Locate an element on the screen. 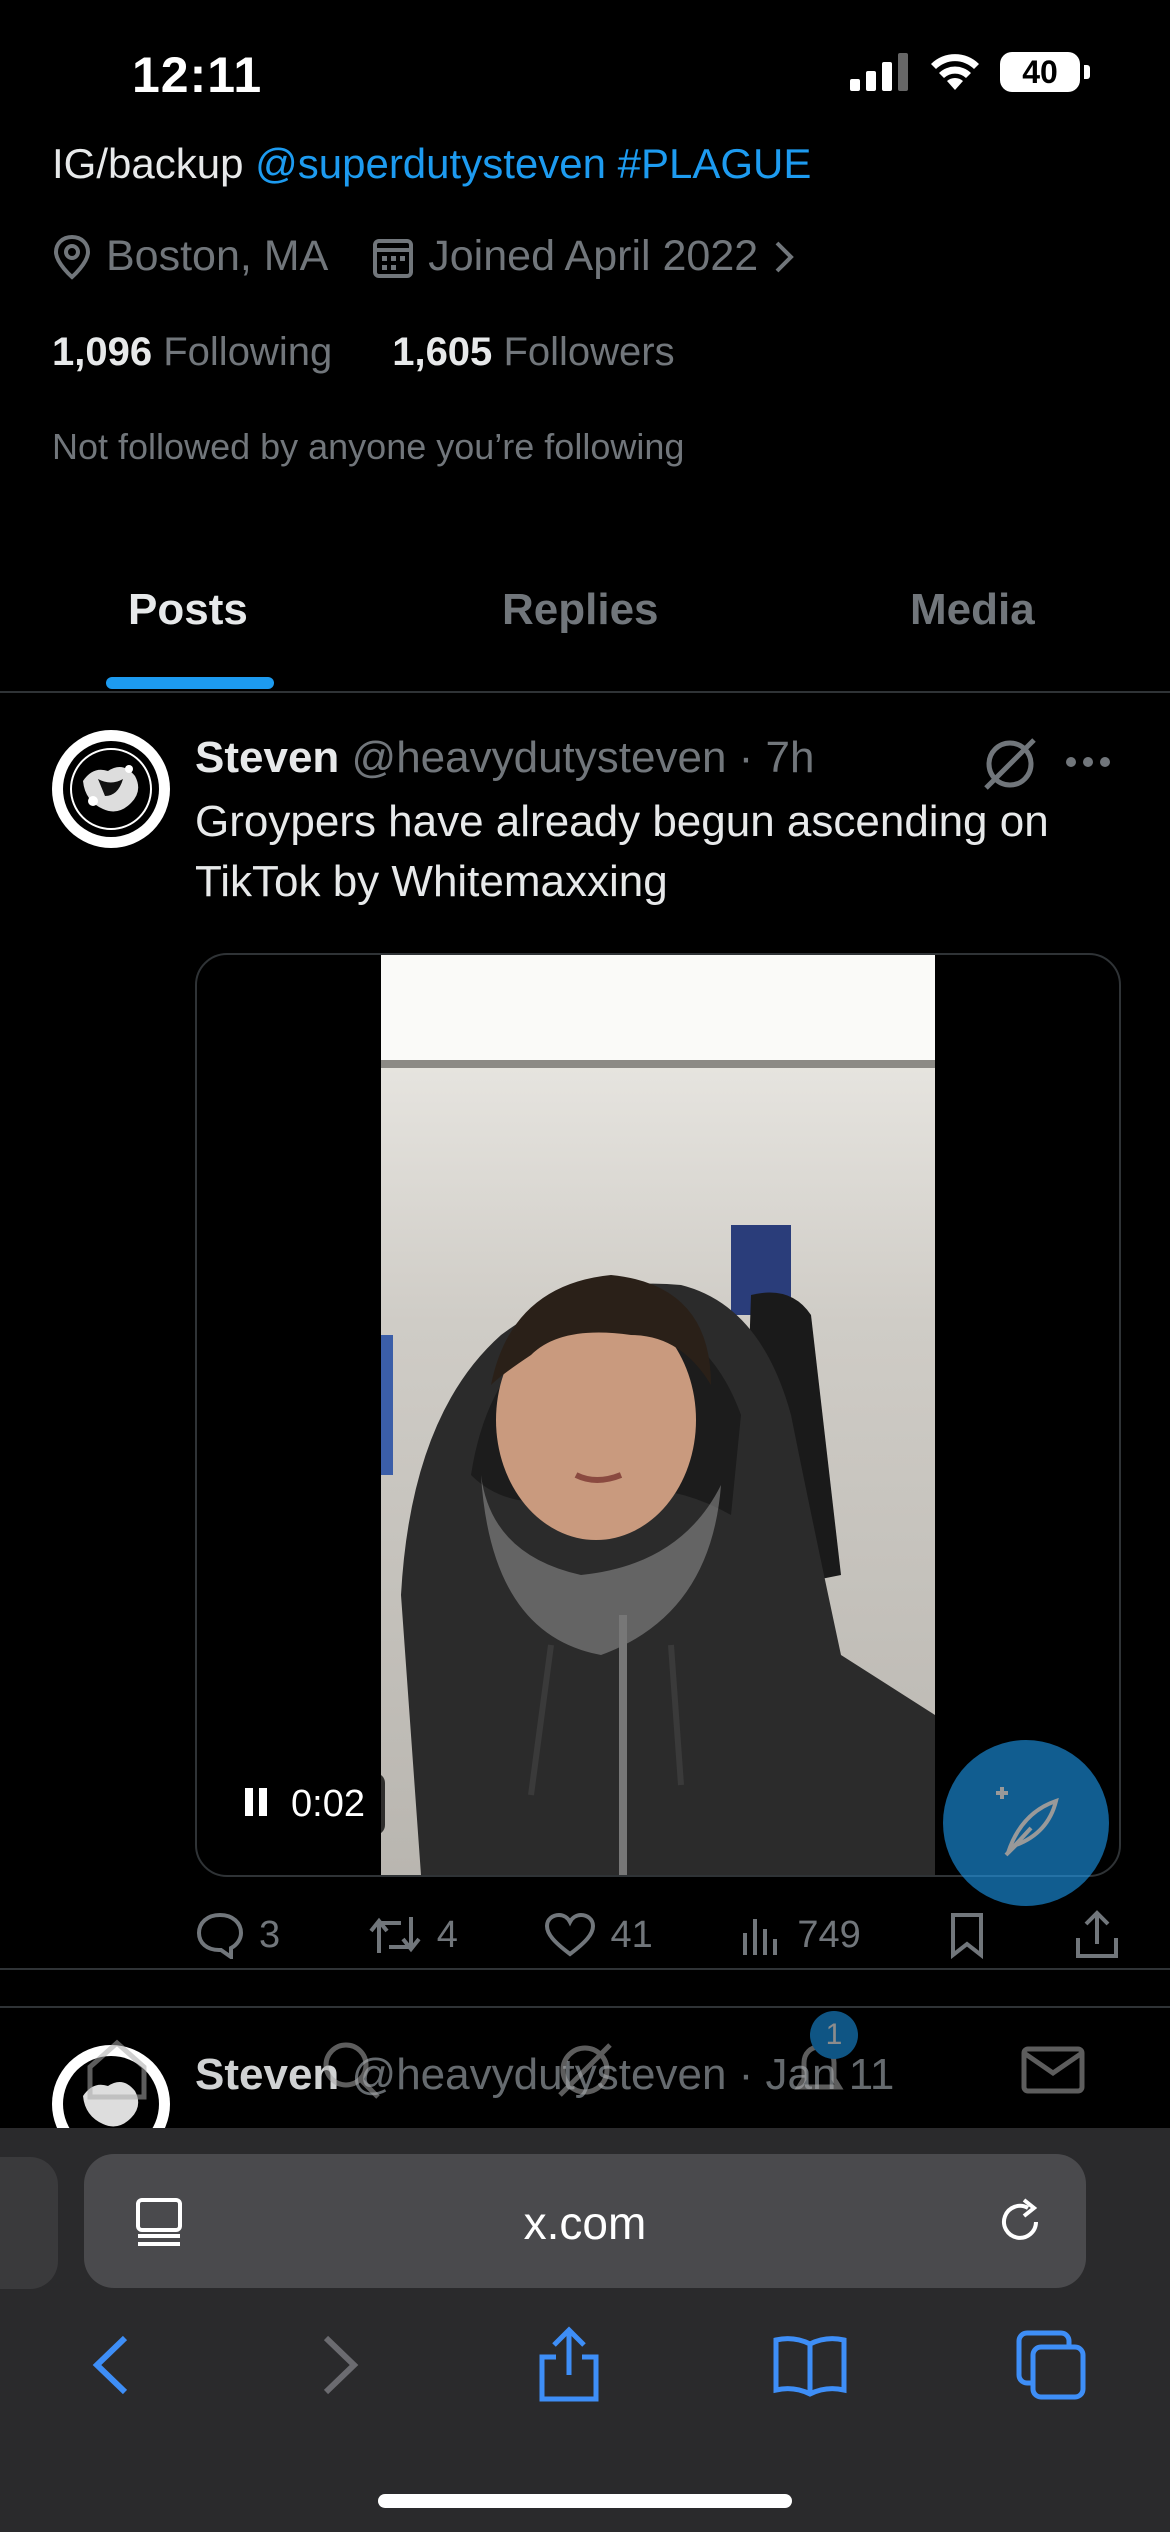 This screenshot has width=1170, height=2532. compose-post-button is located at coordinates (1026, 1823).